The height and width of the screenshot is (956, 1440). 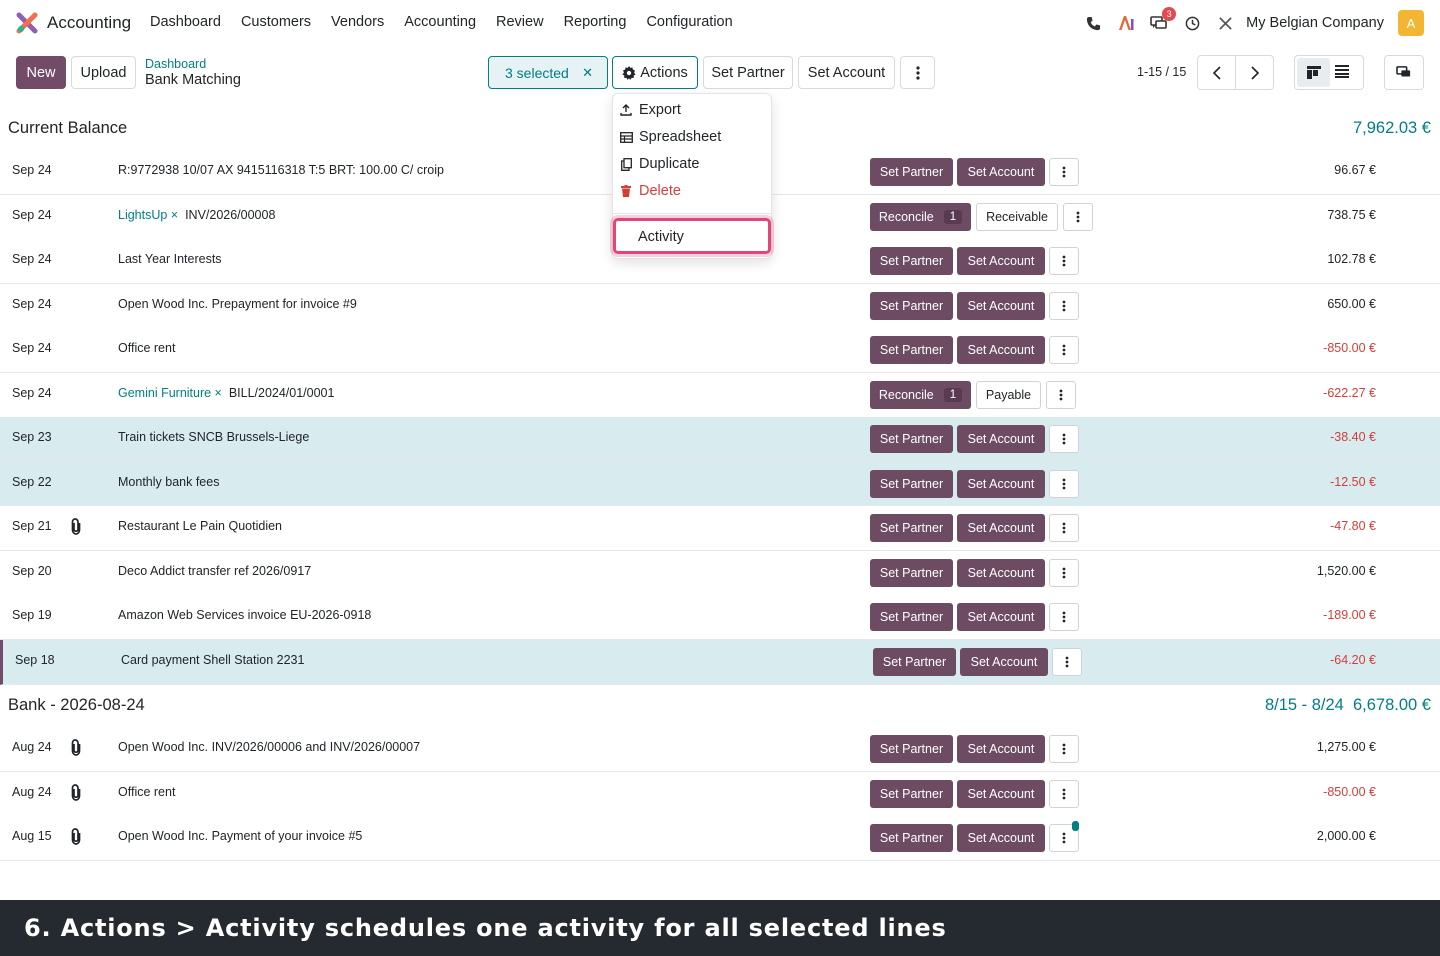 I want to click on accounting-app-icon, so click(x=27, y=23).